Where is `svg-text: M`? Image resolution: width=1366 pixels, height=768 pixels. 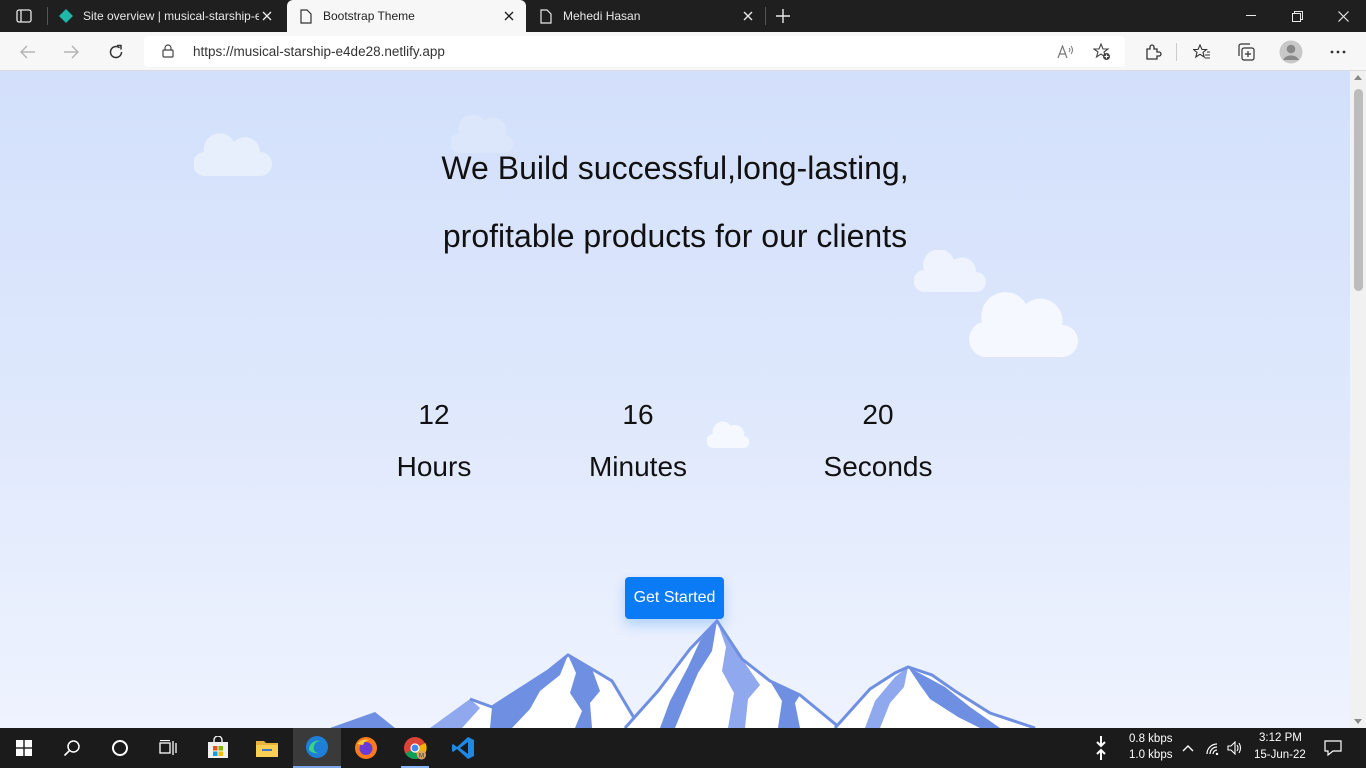 svg-text: M is located at coordinates (421, 756).